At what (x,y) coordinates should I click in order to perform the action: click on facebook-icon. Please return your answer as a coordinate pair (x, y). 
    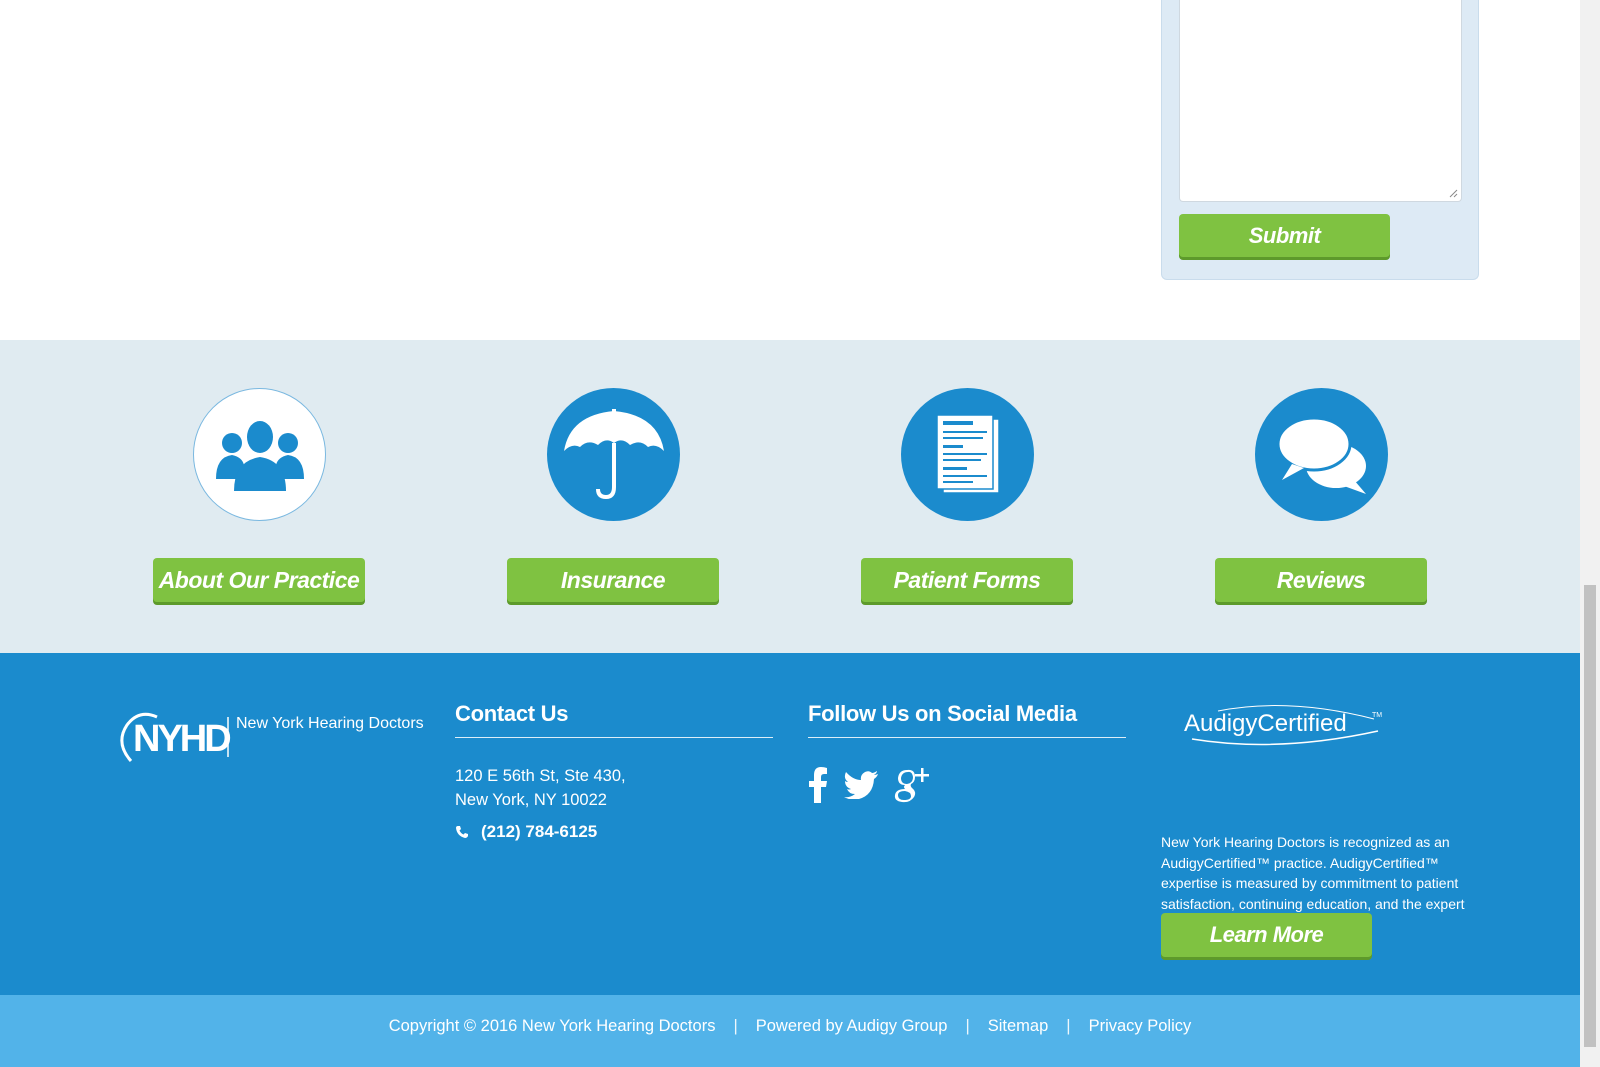
    Looking at the image, I should click on (818, 785).